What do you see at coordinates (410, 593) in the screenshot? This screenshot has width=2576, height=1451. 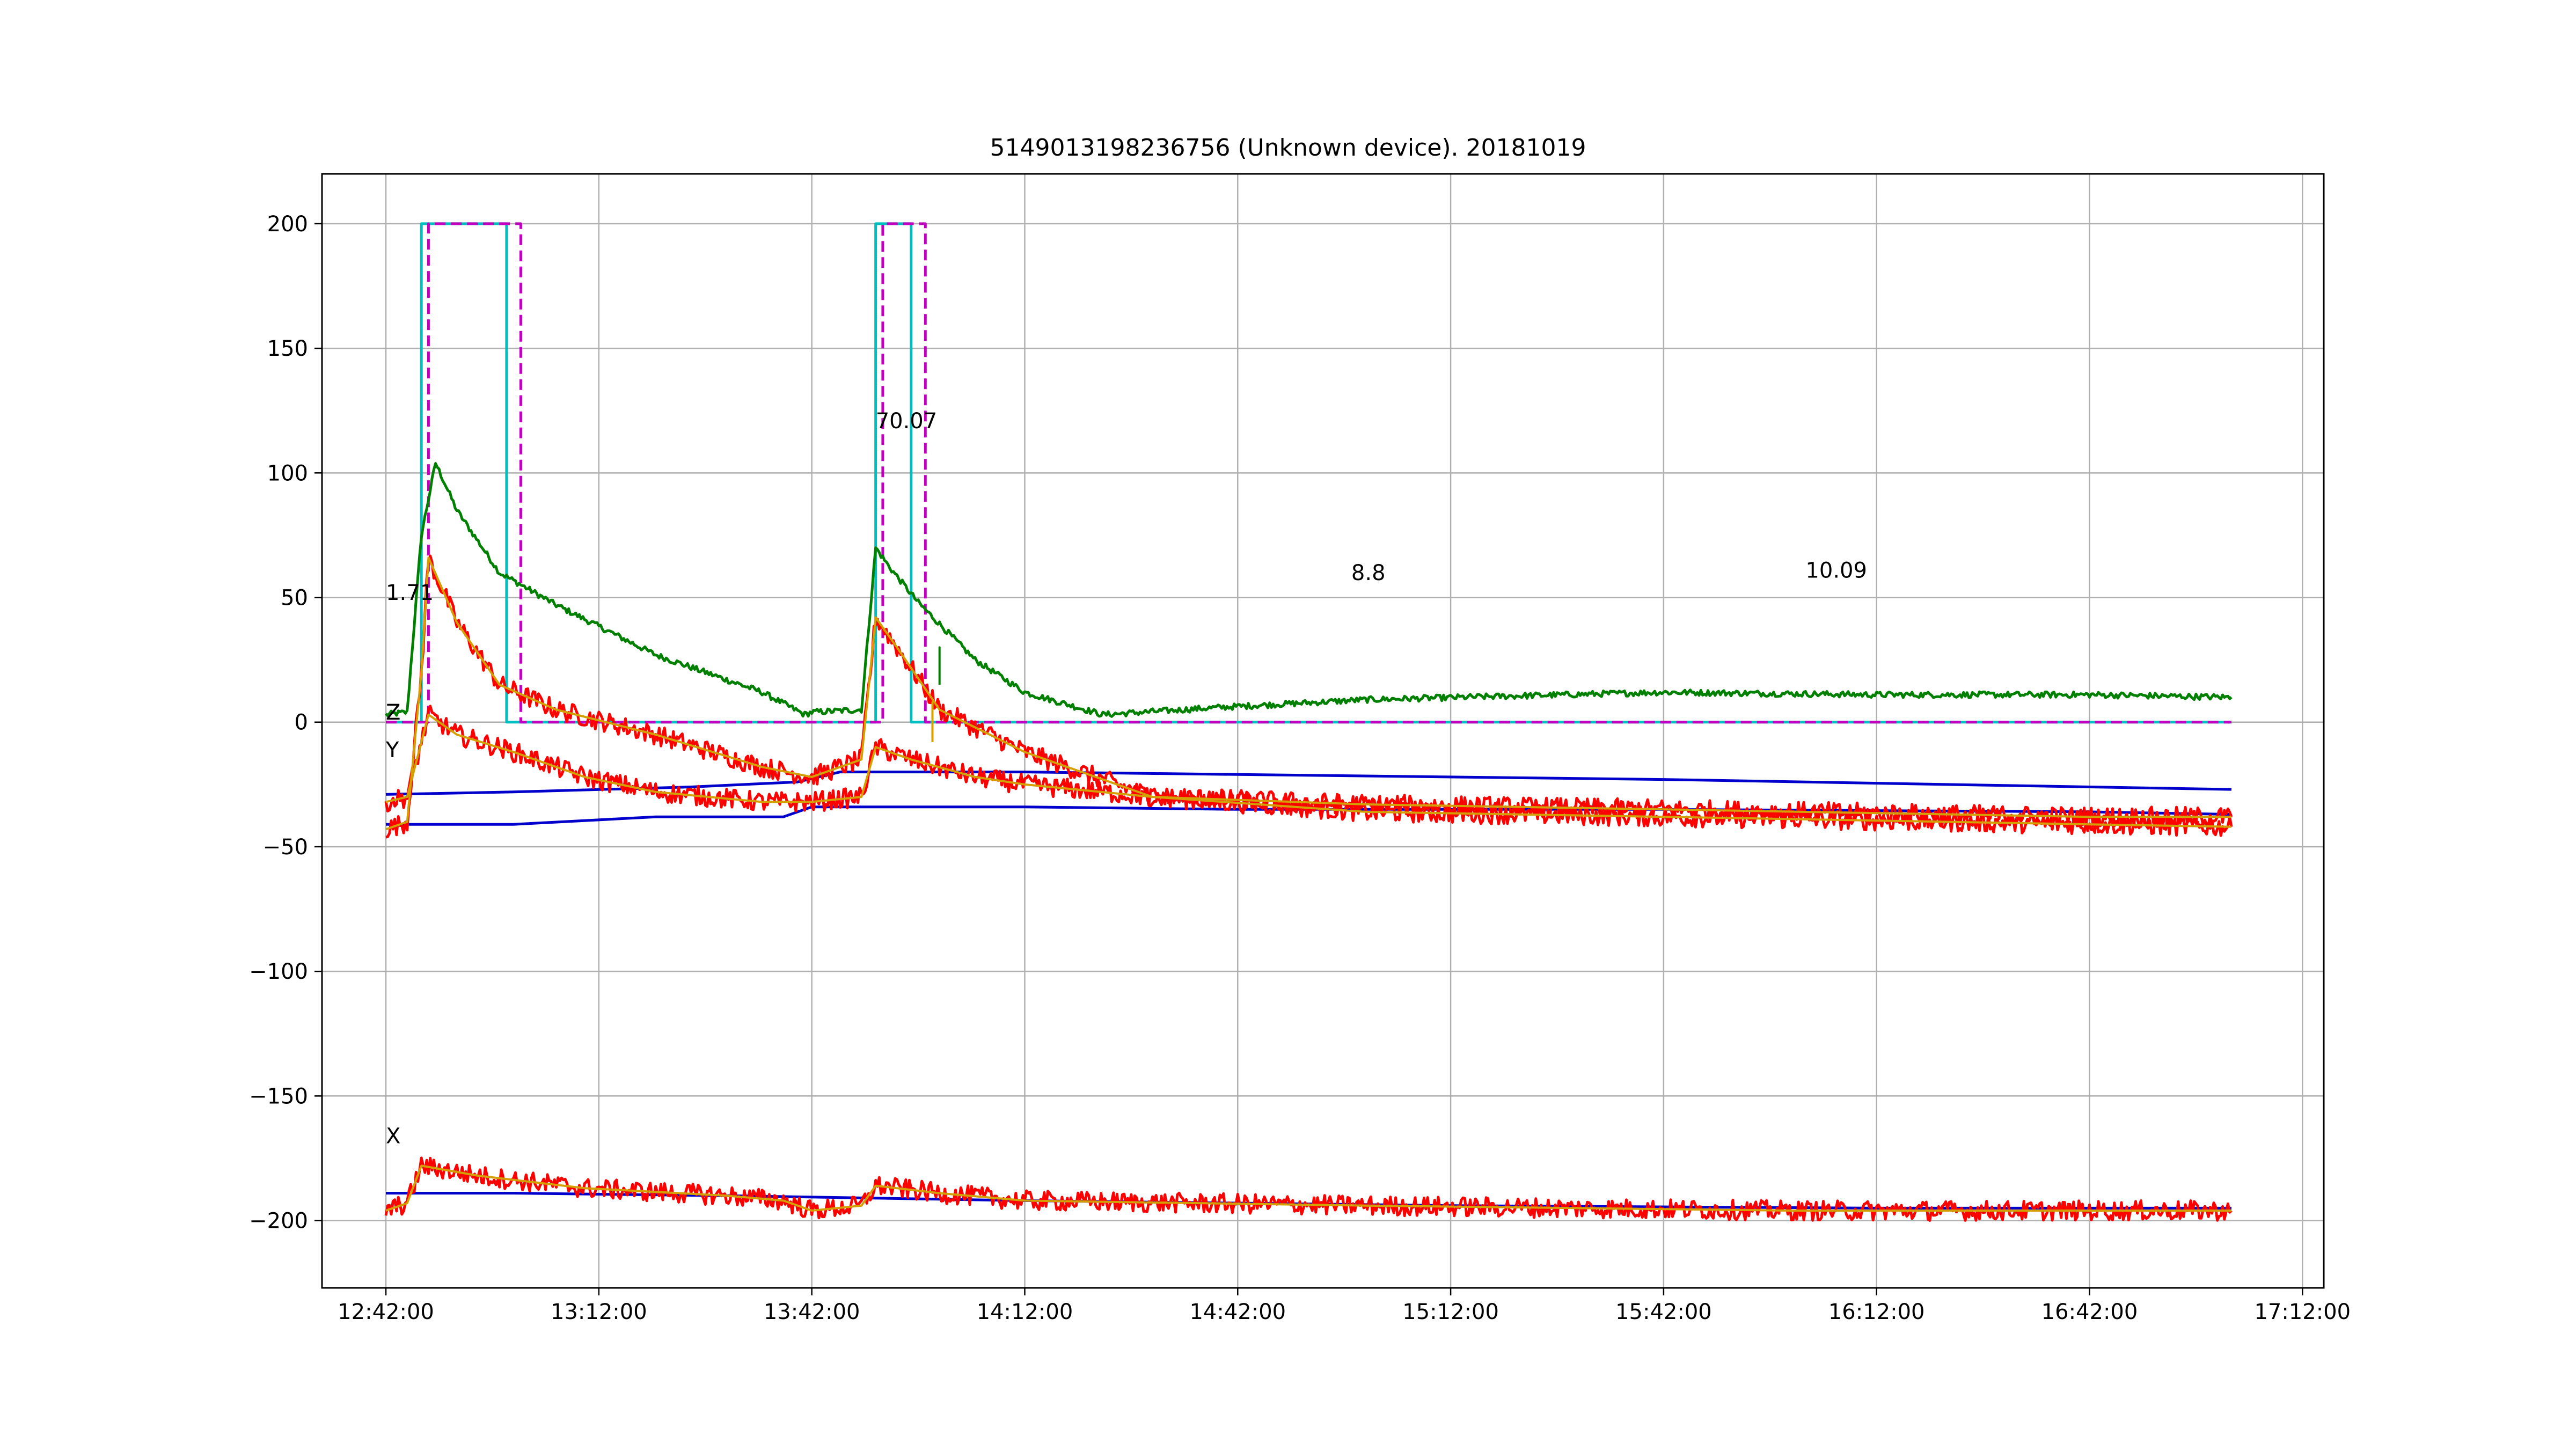 I see `annotation-label: 1.71` at bounding box center [410, 593].